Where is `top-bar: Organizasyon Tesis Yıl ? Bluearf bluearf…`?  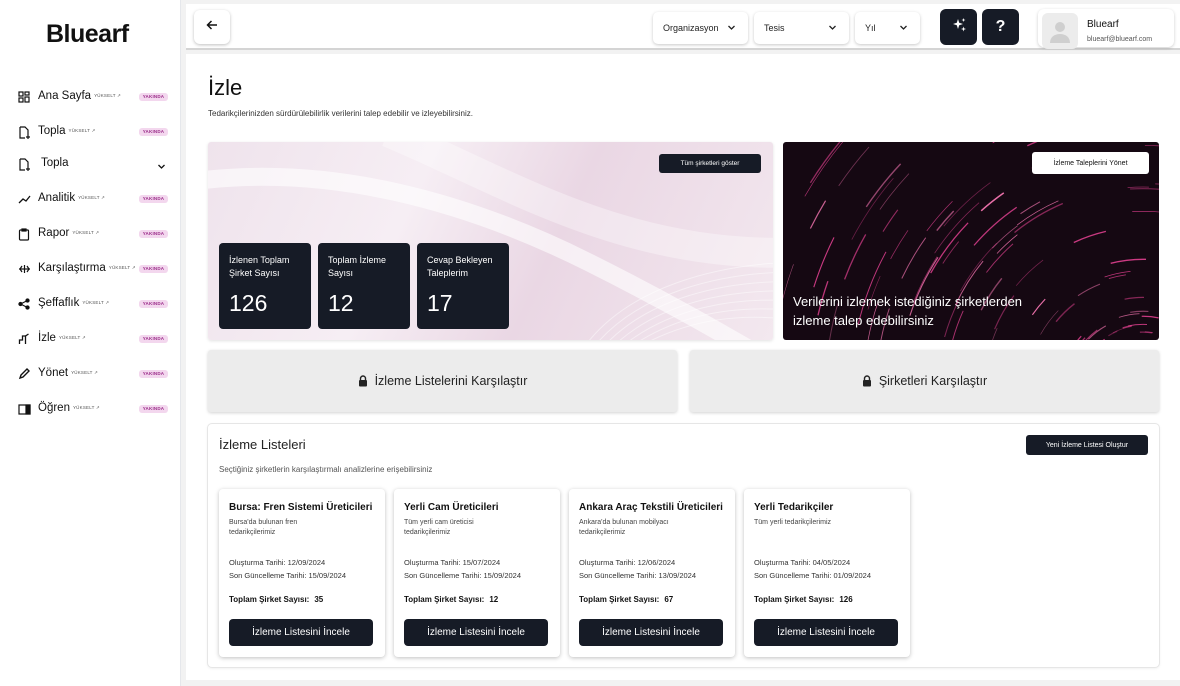 top-bar: Organizasyon Tesis Yıl ? Bluearf bluearf… is located at coordinates (683, 27).